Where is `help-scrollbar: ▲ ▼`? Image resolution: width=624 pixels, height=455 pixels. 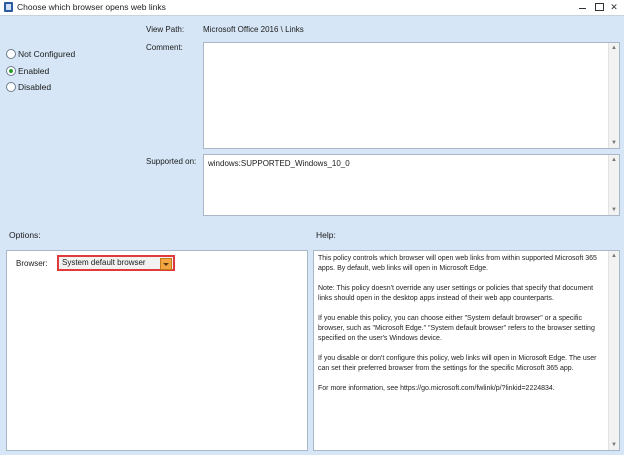 help-scrollbar: ▲ ▼ is located at coordinates (613, 350).